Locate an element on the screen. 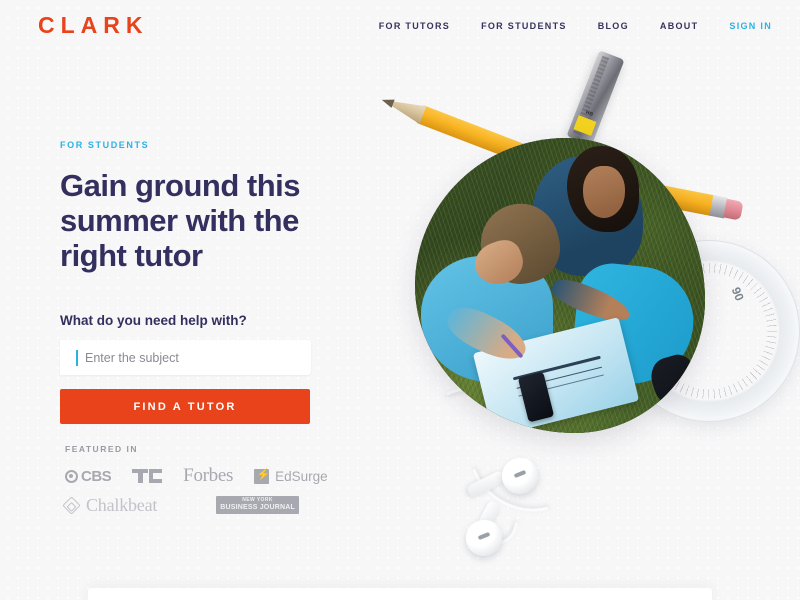 The height and width of the screenshot is (600, 800). logo-cbs: CBS is located at coordinates (88, 476).